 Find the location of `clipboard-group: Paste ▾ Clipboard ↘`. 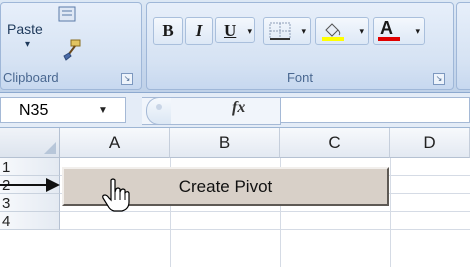

clipboard-group: Paste ▾ Clipboard ↘ is located at coordinates (71, 46).